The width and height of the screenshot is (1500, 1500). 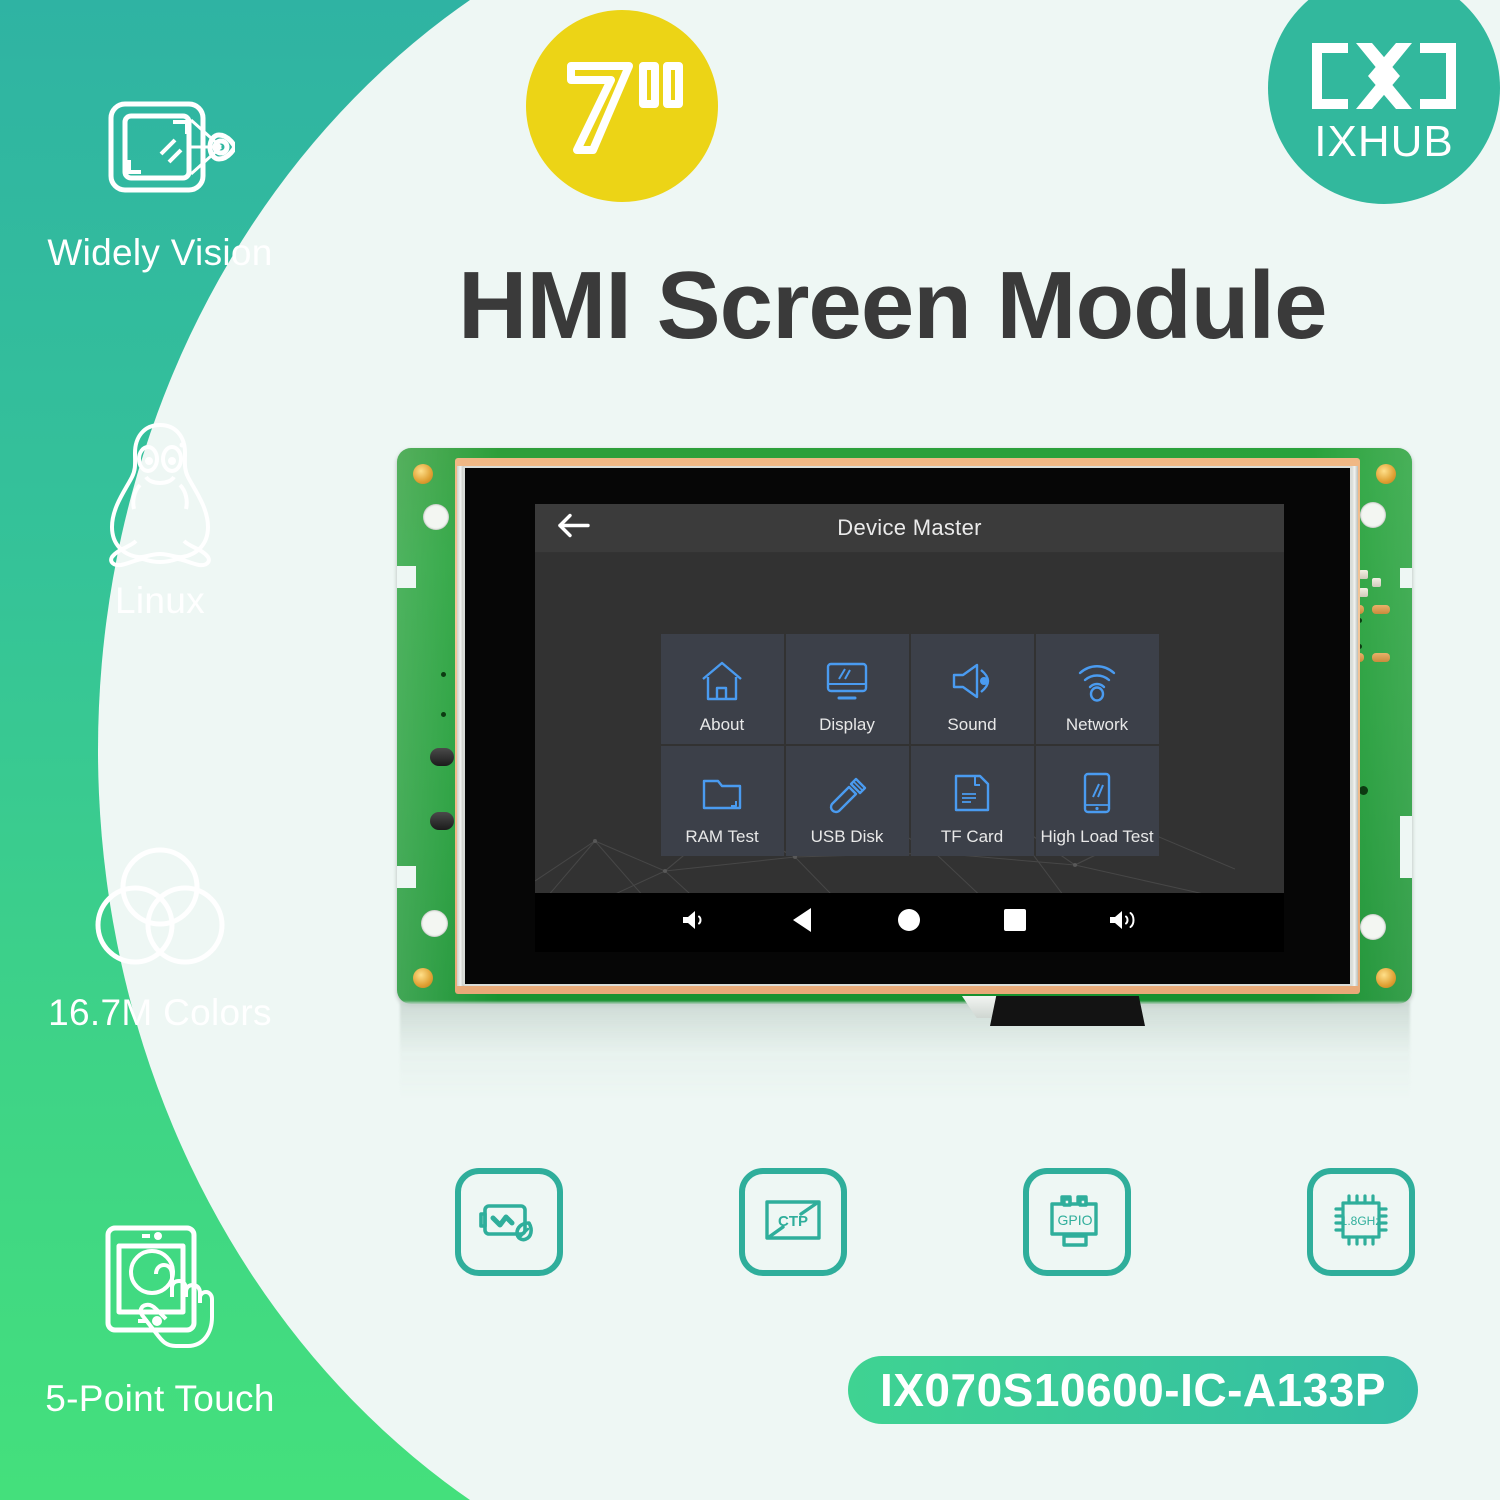 I want to click on tile-label: RAM Test, so click(x=722, y=836).